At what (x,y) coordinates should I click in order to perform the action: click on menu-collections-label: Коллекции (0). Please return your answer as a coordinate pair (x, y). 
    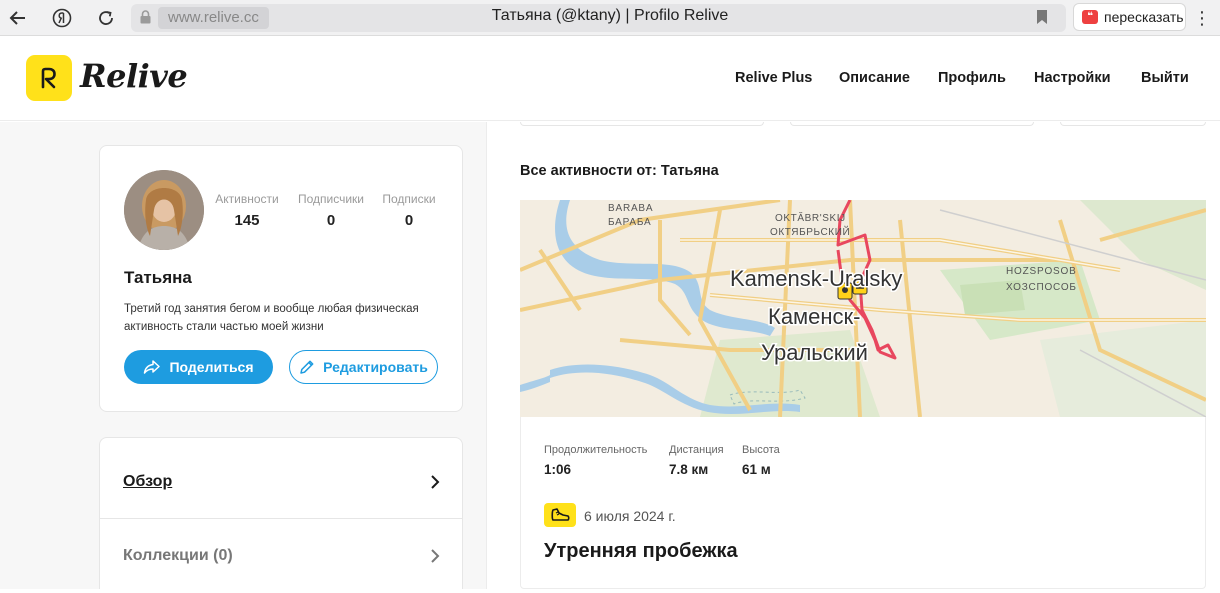
    Looking at the image, I should click on (178, 555).